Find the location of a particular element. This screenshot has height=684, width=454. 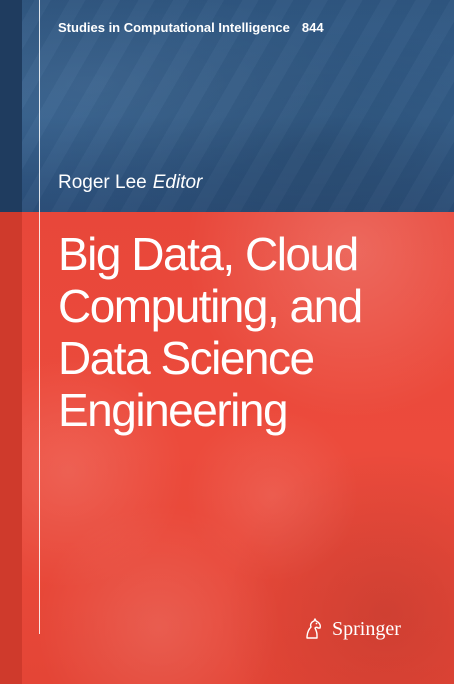

book-title-line: Engineering is located at coordinates (173, 410).